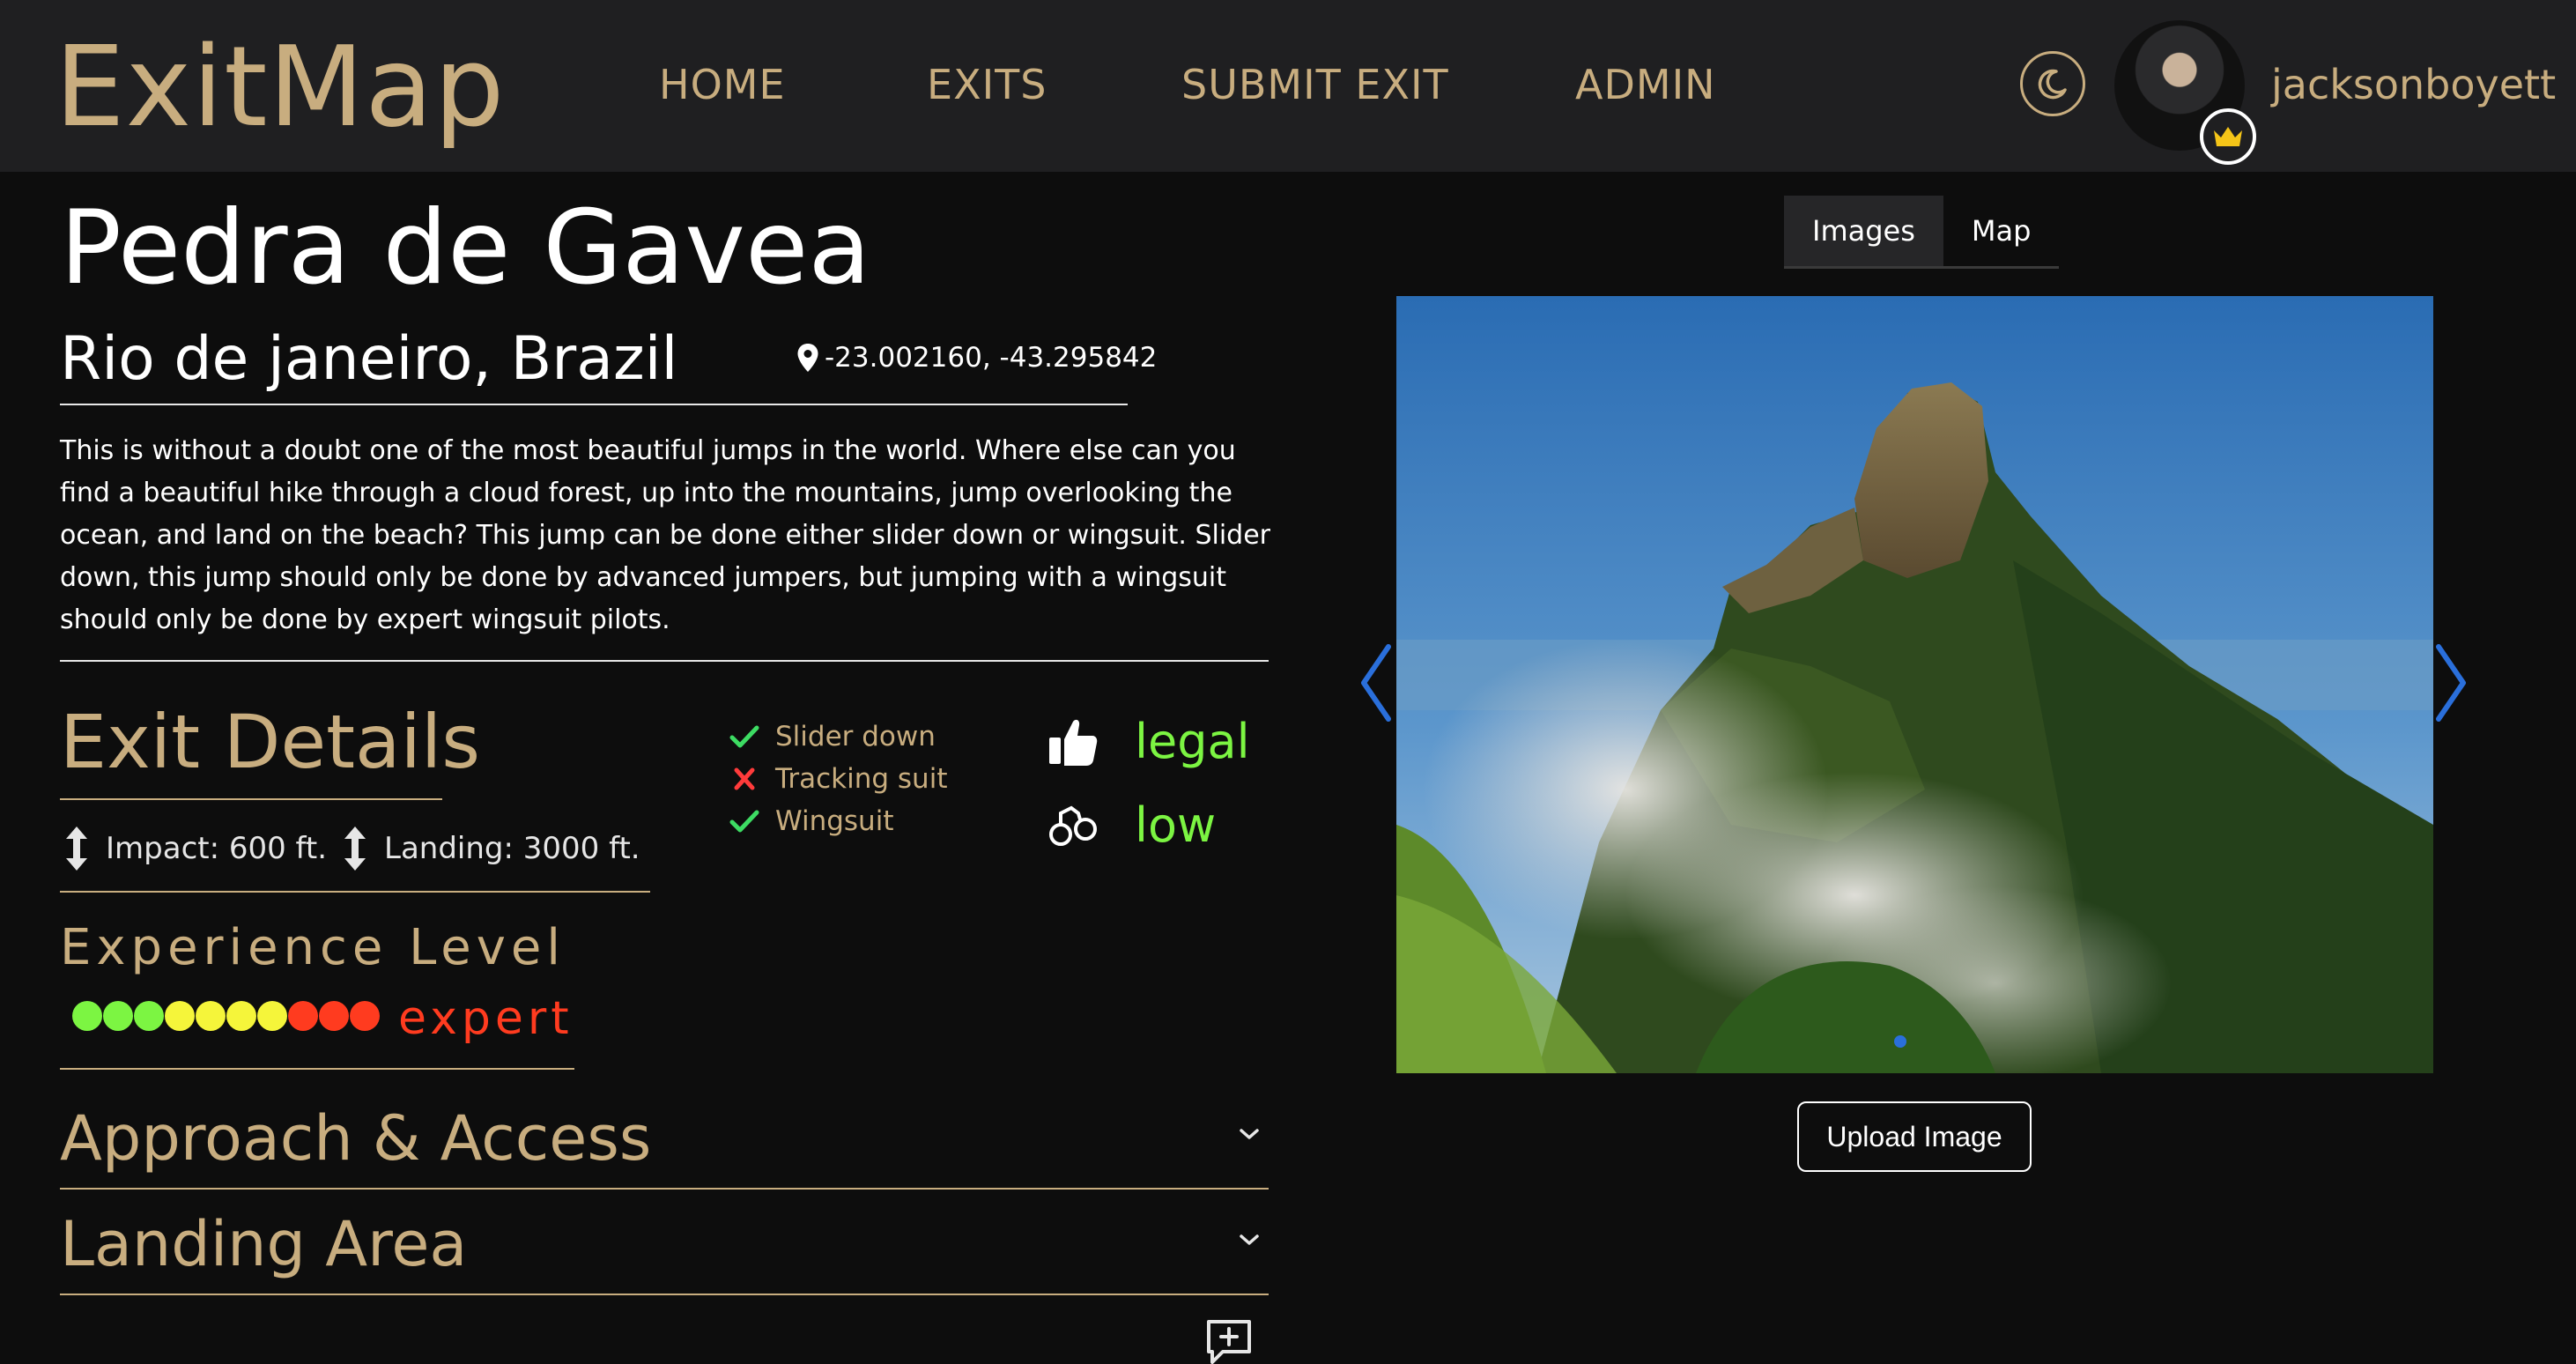 The image size is (2576, 1364). I want to click on add-comment-icon, so click(1229, 1341).